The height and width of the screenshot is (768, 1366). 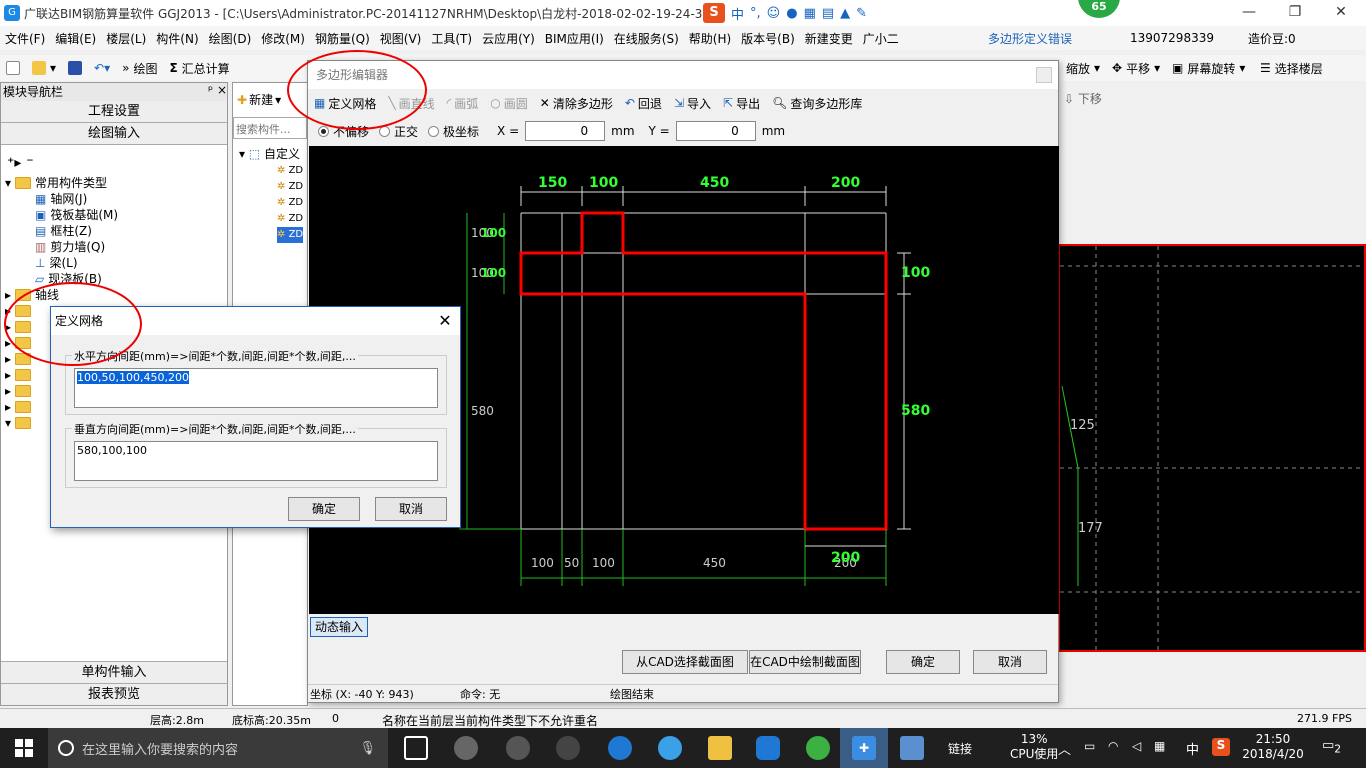 What do you see at coordinates (1273, 747) in the screenshot?
I see `clock: 21:50 2018/4/20` at bounding box center [1273, 747].